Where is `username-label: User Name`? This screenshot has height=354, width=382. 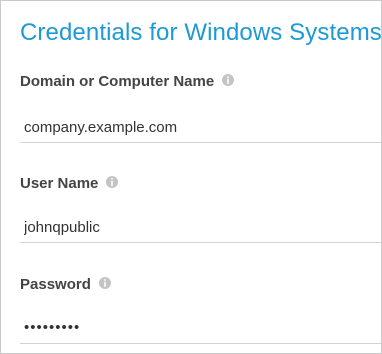 username-label: User Name is located at coordinates (69, 183).